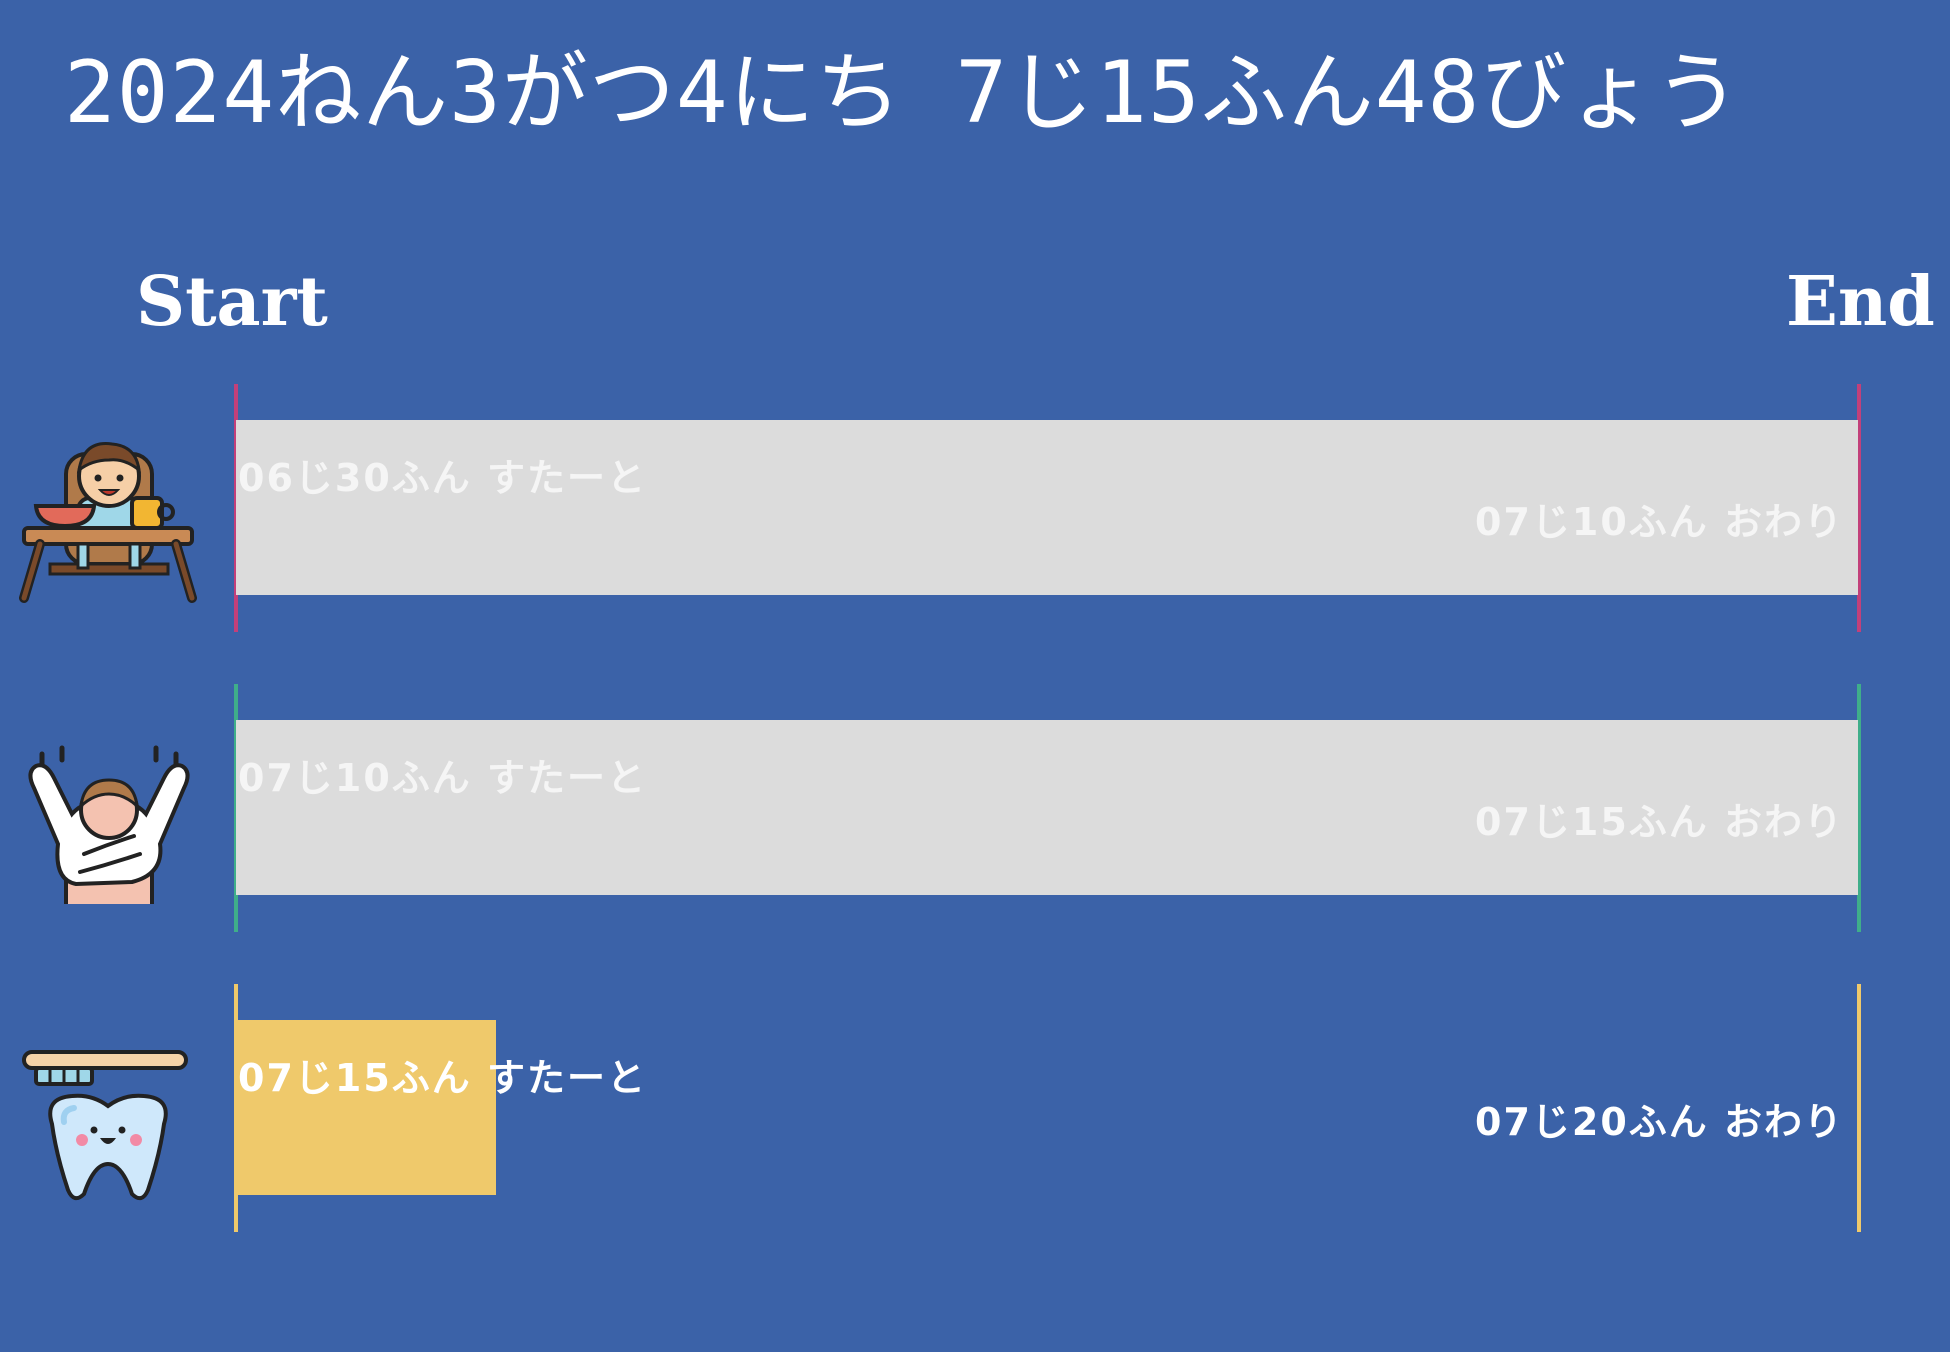 The height and width of the screenshot is (1352, 1950). Describe the element at coordinates (109, 1109) in the screenshot. I see `tooth-brushing-icon` at that location.